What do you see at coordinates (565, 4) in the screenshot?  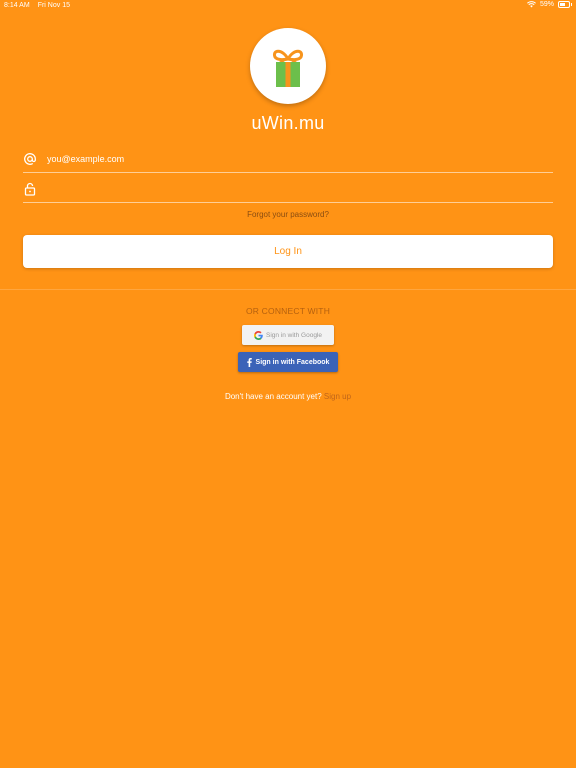 I see `battery-icon` at bounding box center [565, 4].